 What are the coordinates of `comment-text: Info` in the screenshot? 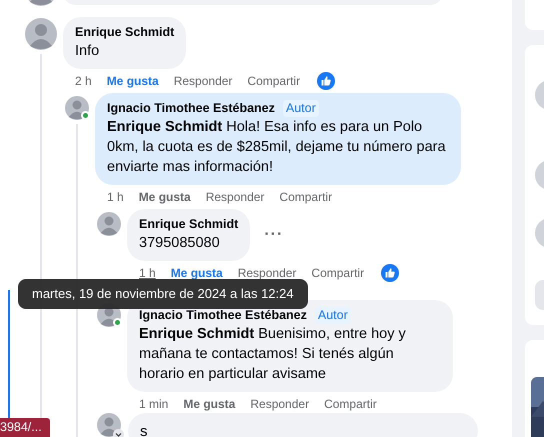 It's located at (87, 51).